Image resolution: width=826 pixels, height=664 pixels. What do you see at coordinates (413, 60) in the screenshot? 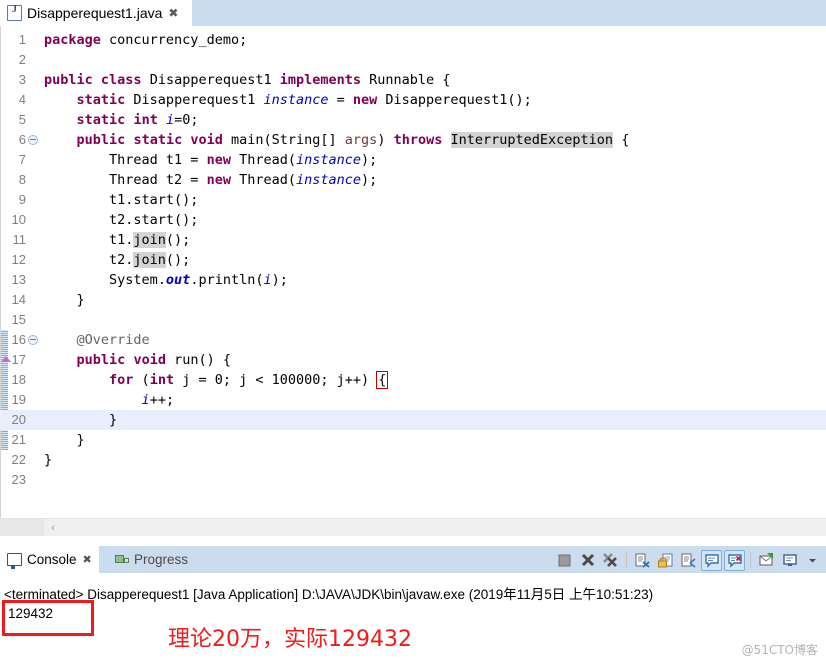
I see `code-line: 2` at bounding box center [413, 60].